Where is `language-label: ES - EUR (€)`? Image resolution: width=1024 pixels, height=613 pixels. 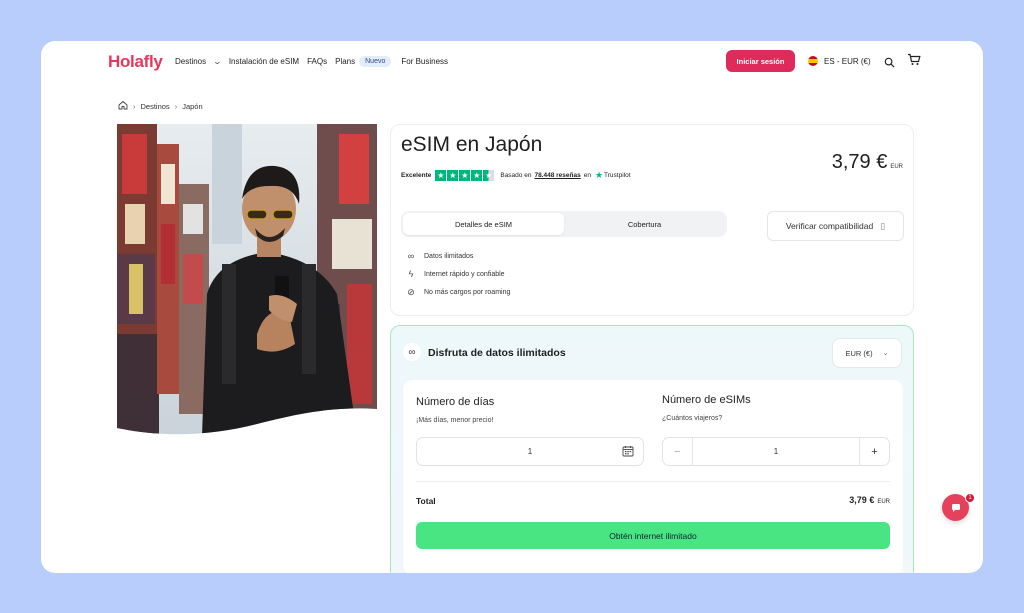
language-label: ES - EUR (€) is located at coordinates (847, 61).